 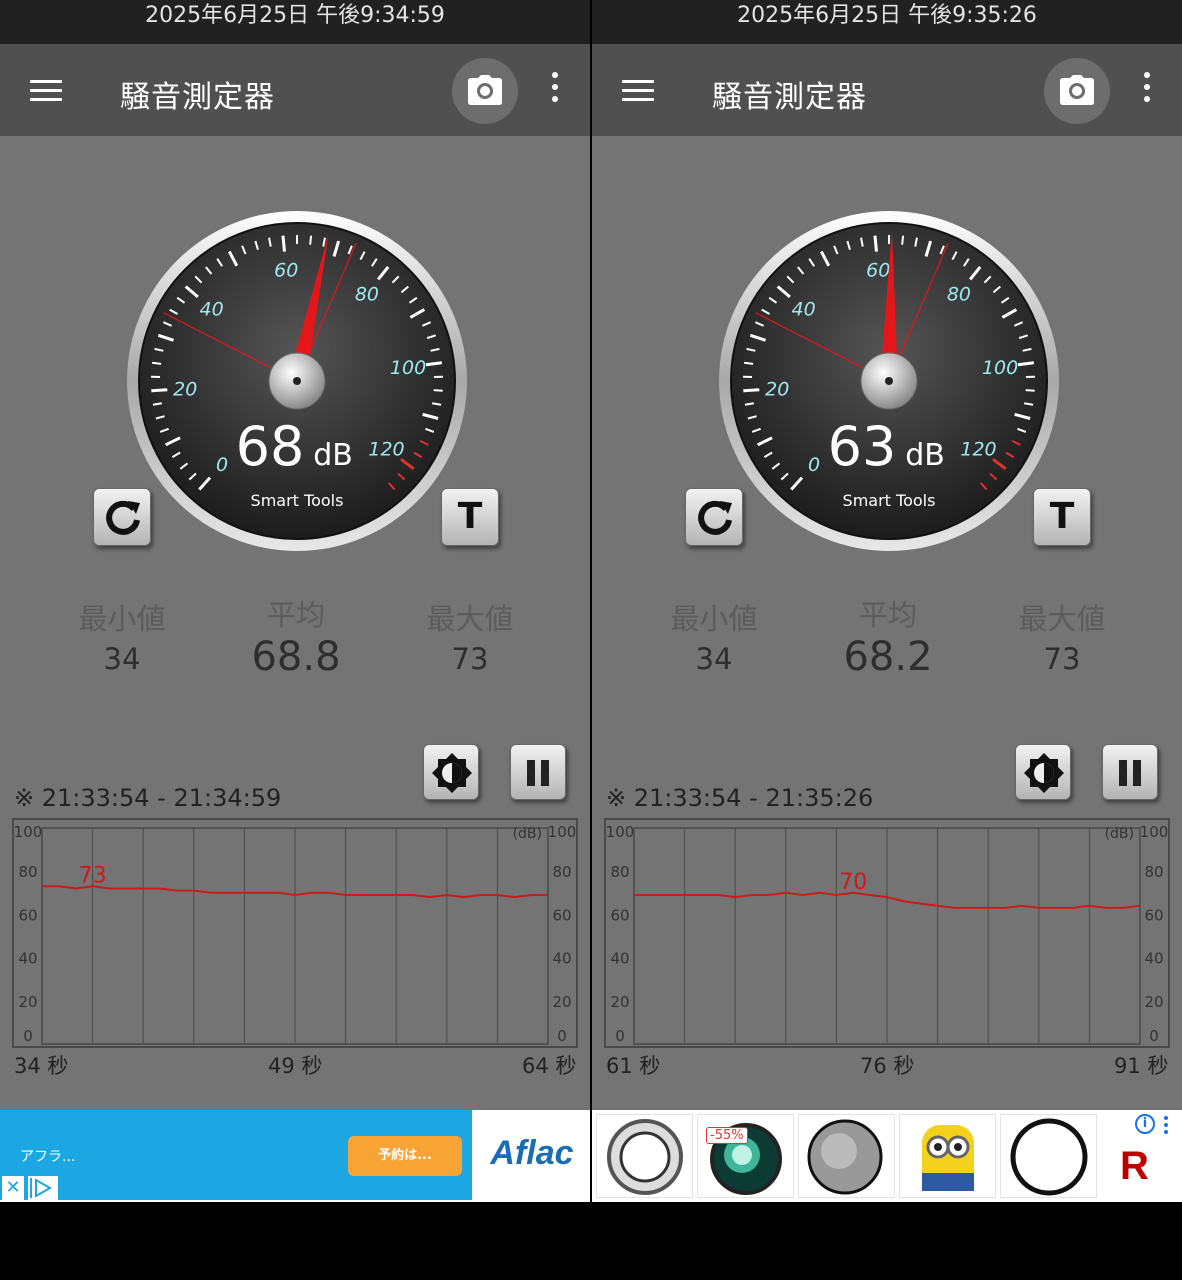 What do you see at coordinates (777, 390) in the screenshot?
I see `gauge-tick-label: 20` at bounding box center [777, 390].